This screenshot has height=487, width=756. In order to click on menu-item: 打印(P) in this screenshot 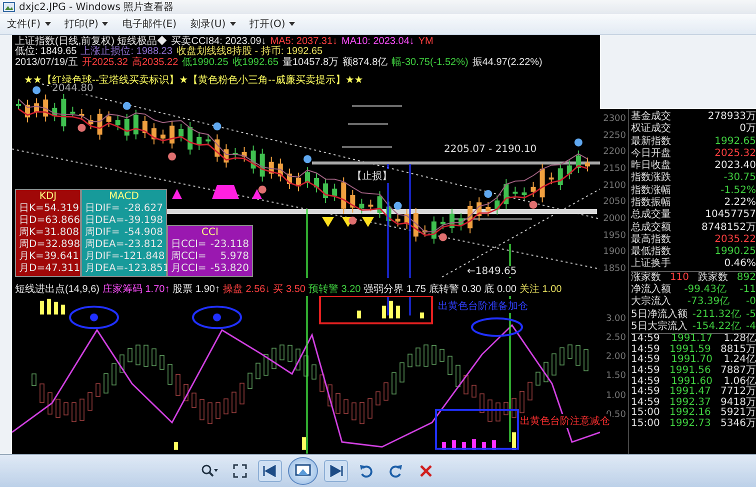, I will do `click(87, 24)`.